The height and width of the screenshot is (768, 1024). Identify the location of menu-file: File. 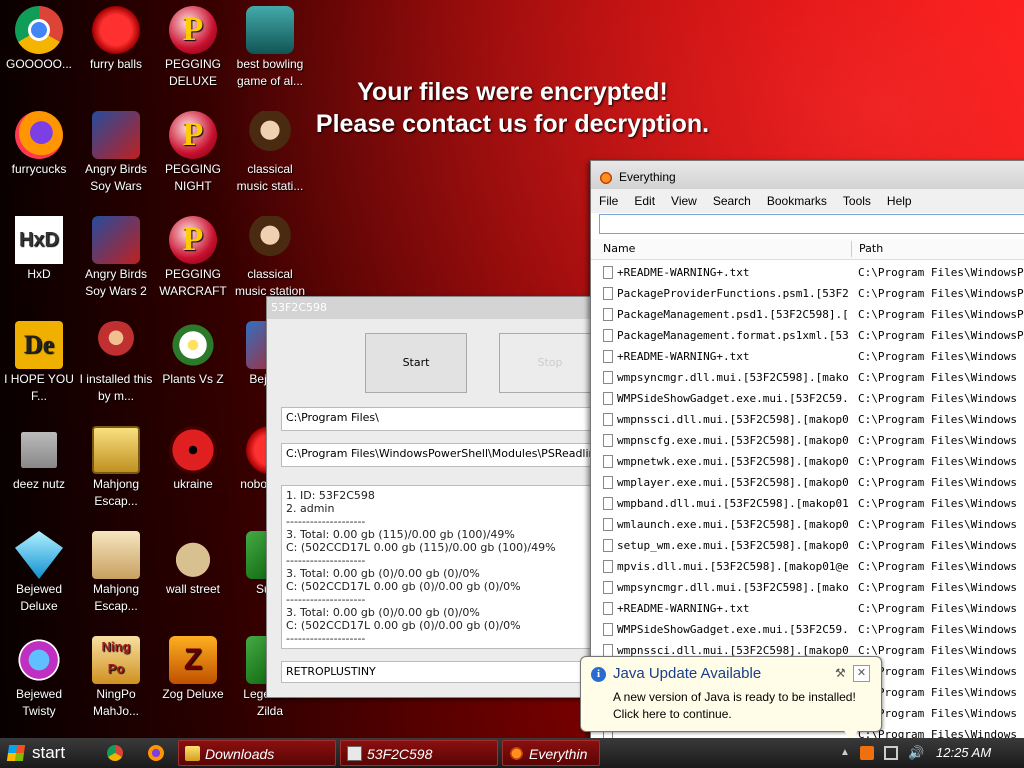
(608, 201).